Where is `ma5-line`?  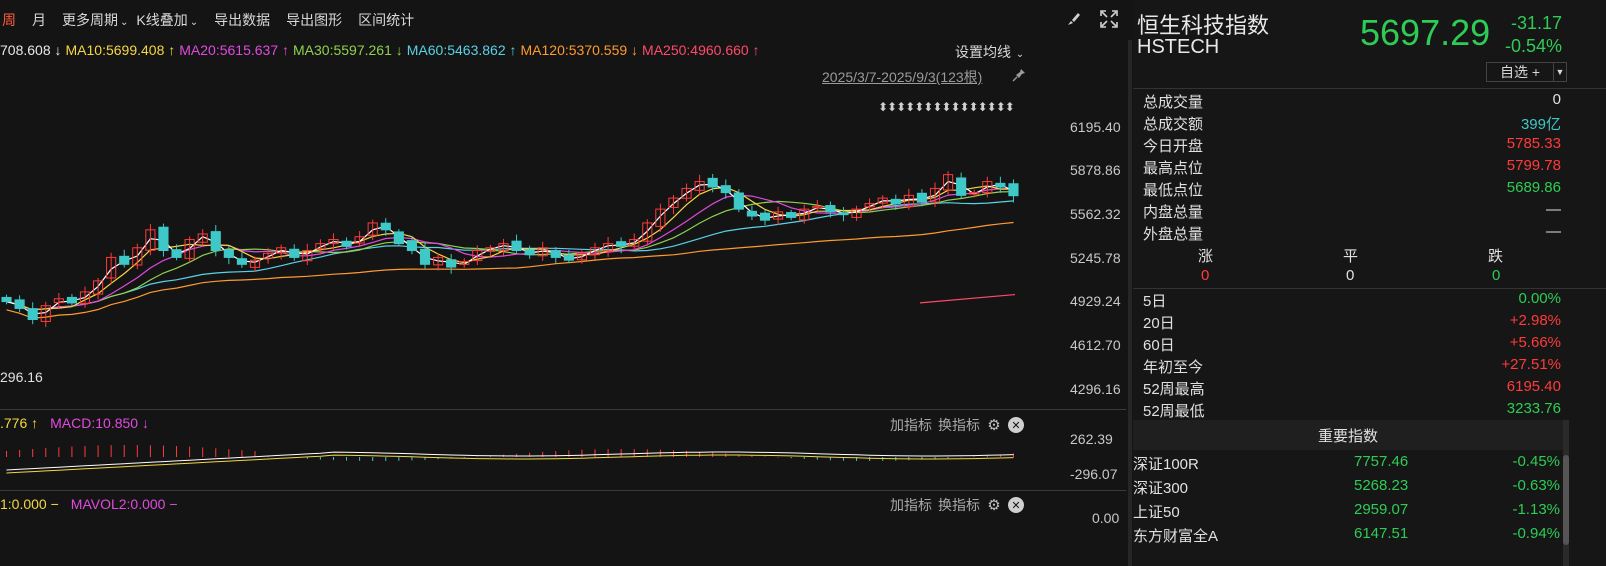
ma5-line is located at coordinates (510, 247).